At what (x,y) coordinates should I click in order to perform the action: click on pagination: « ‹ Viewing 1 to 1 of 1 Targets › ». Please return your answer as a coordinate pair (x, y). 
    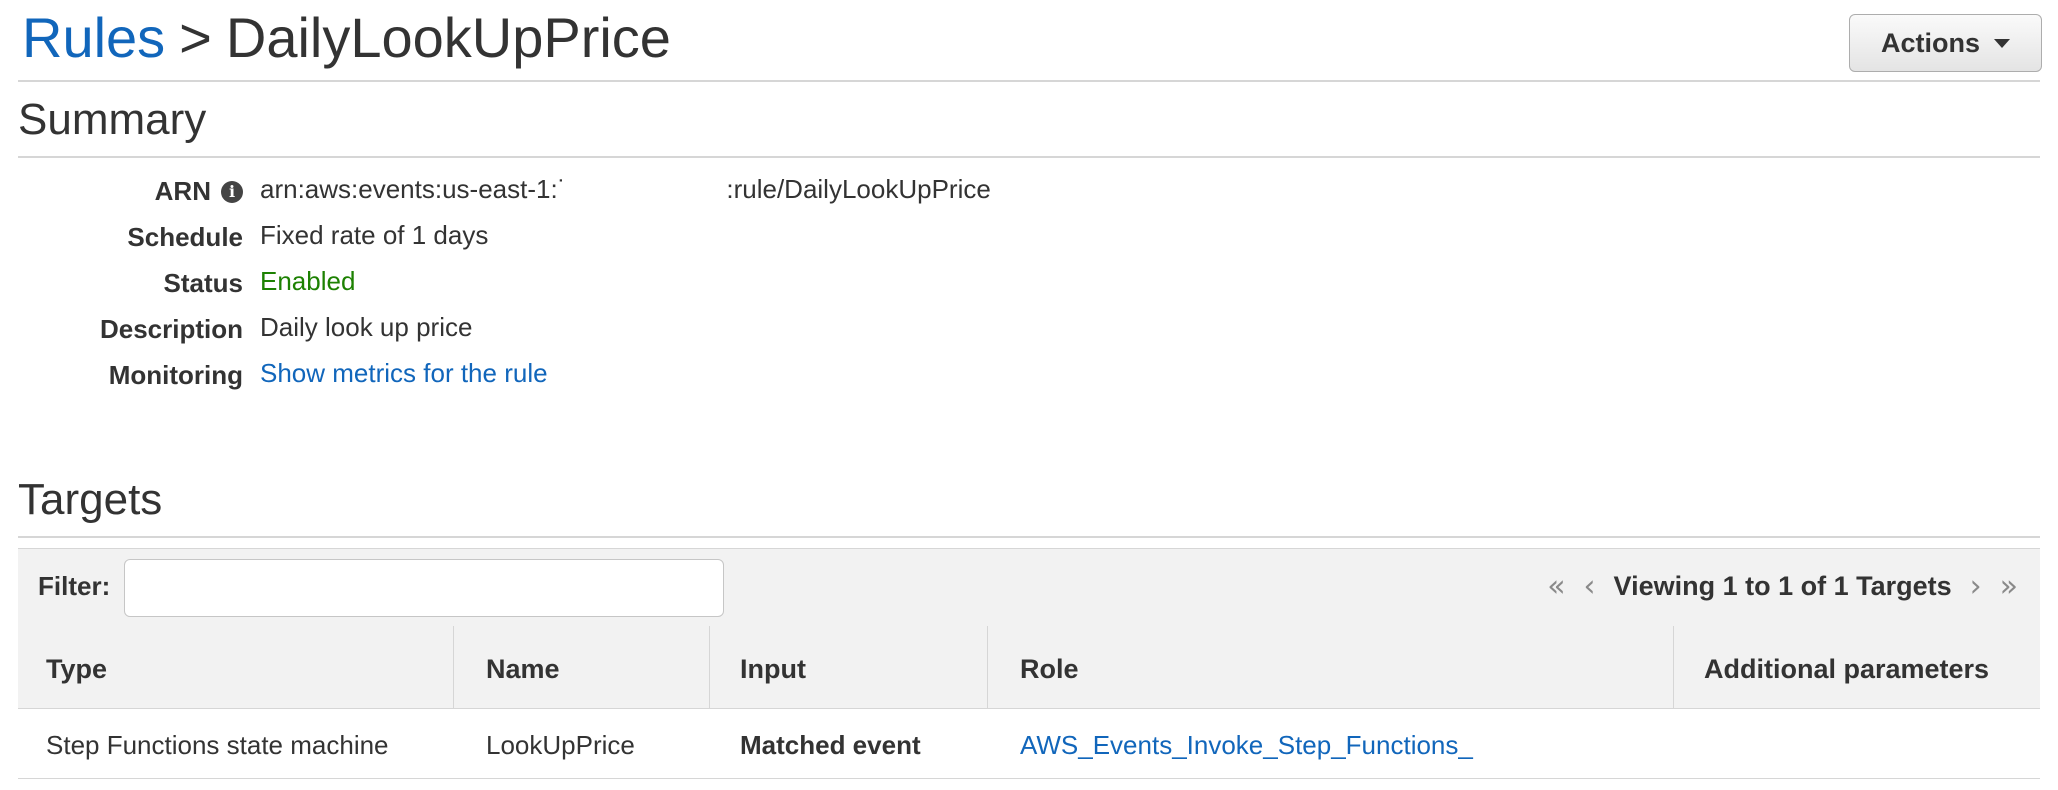
    Looking at the image, I should click on (1782, 586).